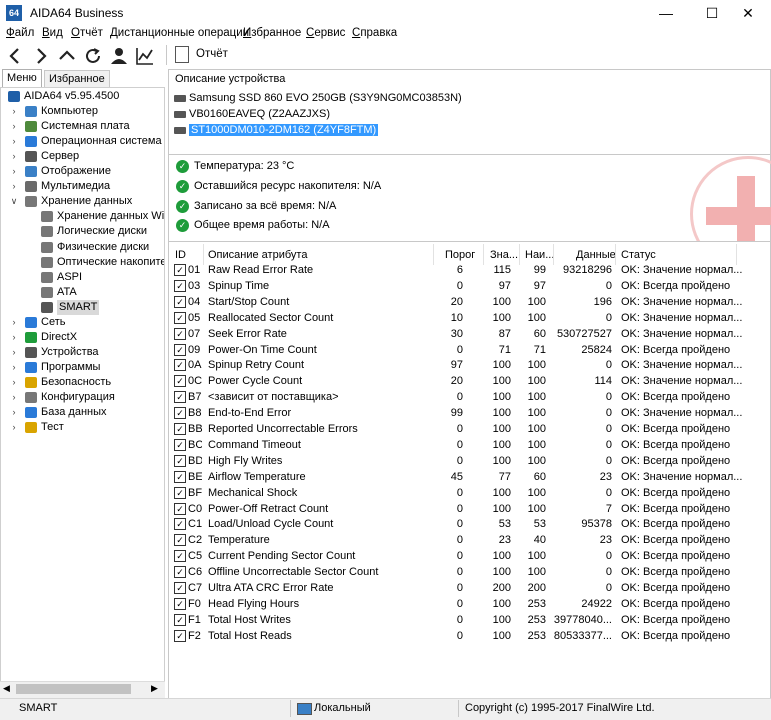 The height and width of the screenshot is (720, 771). What do you see at coordinates (93, 56) in the screenshot?
I see `refresh-icon` at bounding box center [93, 56].